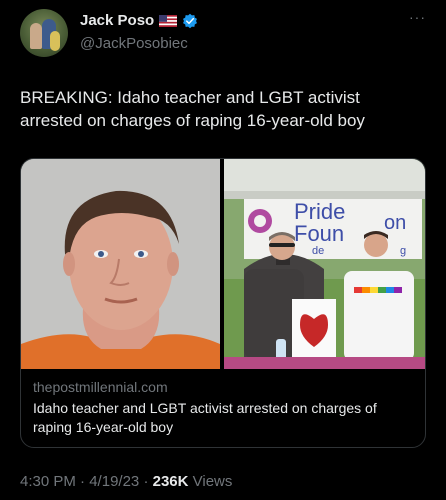  I want to click on banner-text-mid: Foun, so click(319, 233).